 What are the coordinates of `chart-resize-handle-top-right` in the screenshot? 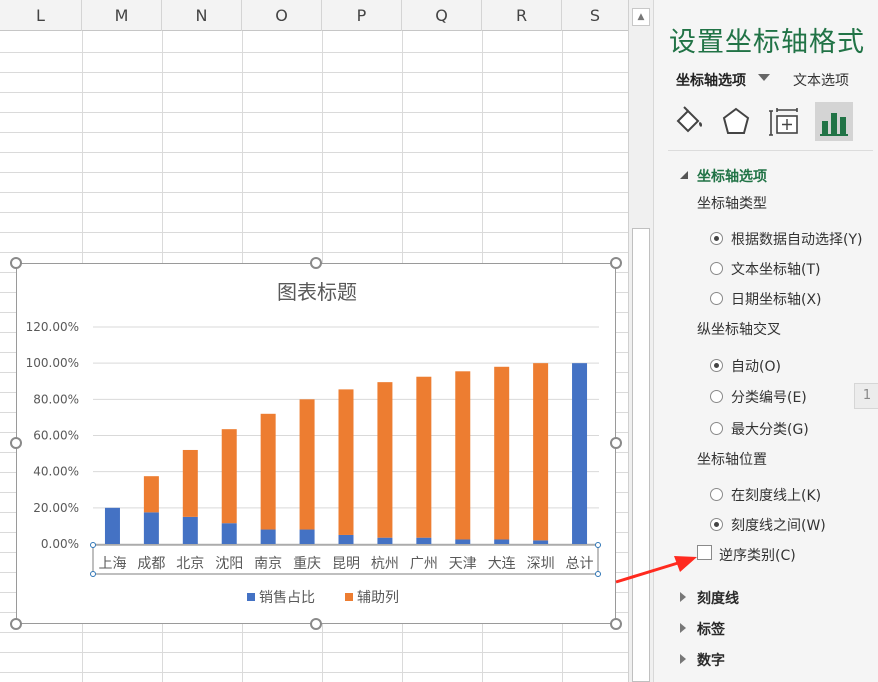 It's located at (616, 263).